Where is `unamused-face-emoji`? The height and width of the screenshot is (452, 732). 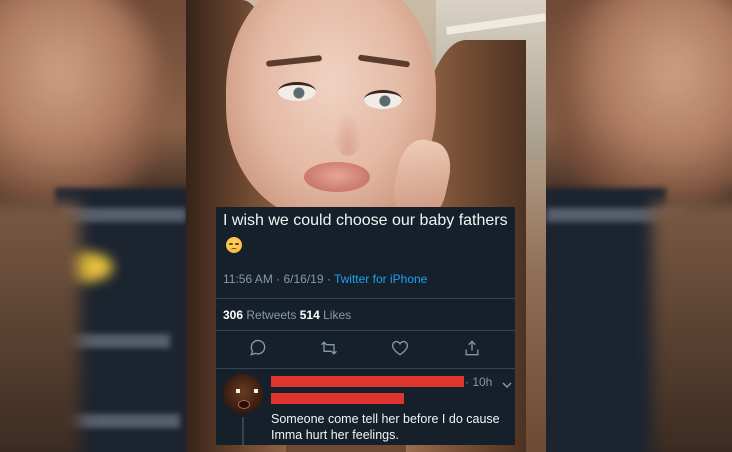 unamused-face-emoji is located at coordinates (234, 245).